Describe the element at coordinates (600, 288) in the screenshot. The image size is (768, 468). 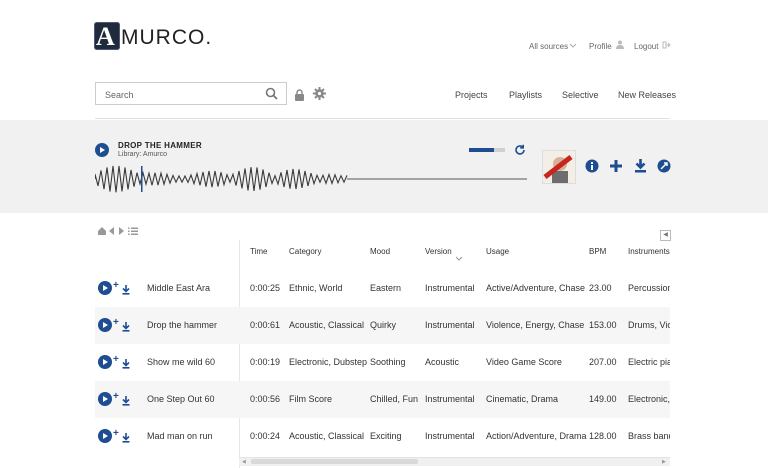
I see `row-bpm: 23.00` at that location.